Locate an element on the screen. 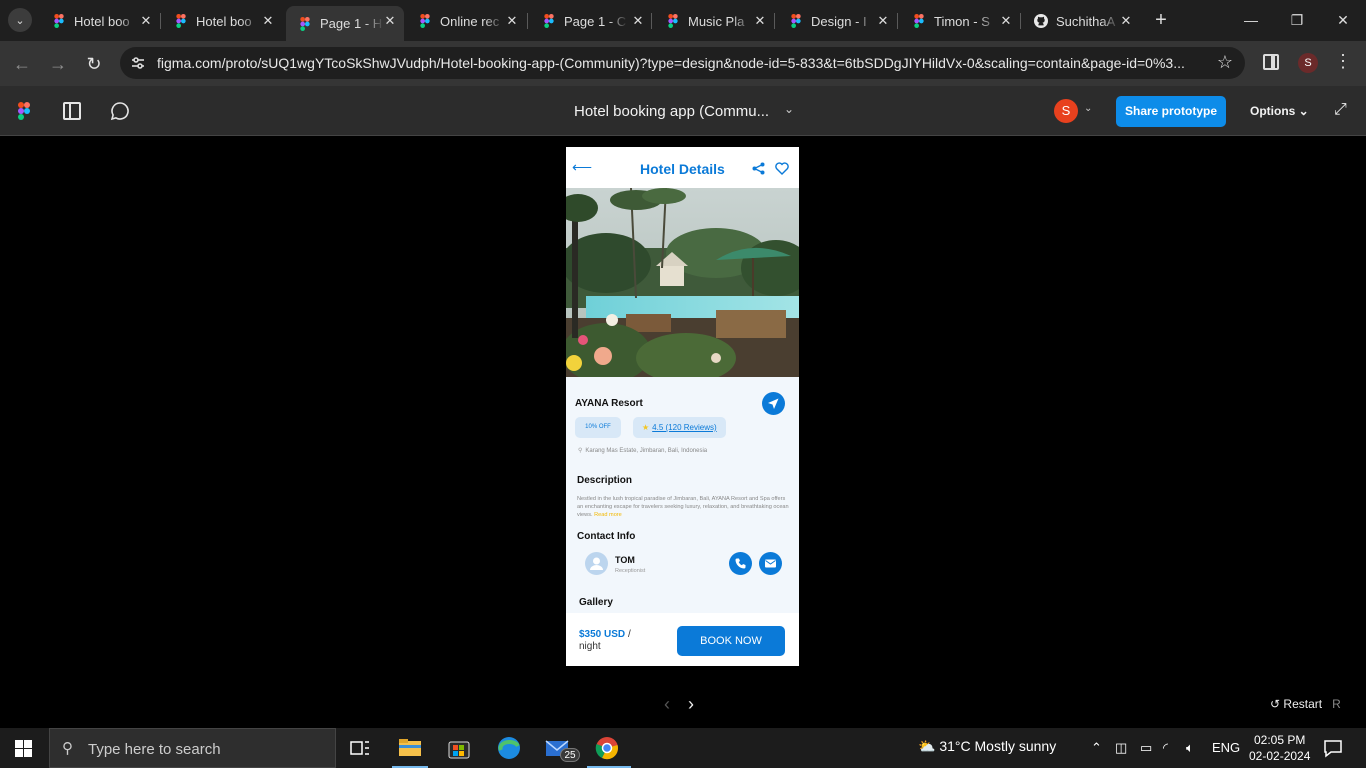 The height and width of the screenshot is (768, 1366). notification-icon is located at coordinates (1333, 748).